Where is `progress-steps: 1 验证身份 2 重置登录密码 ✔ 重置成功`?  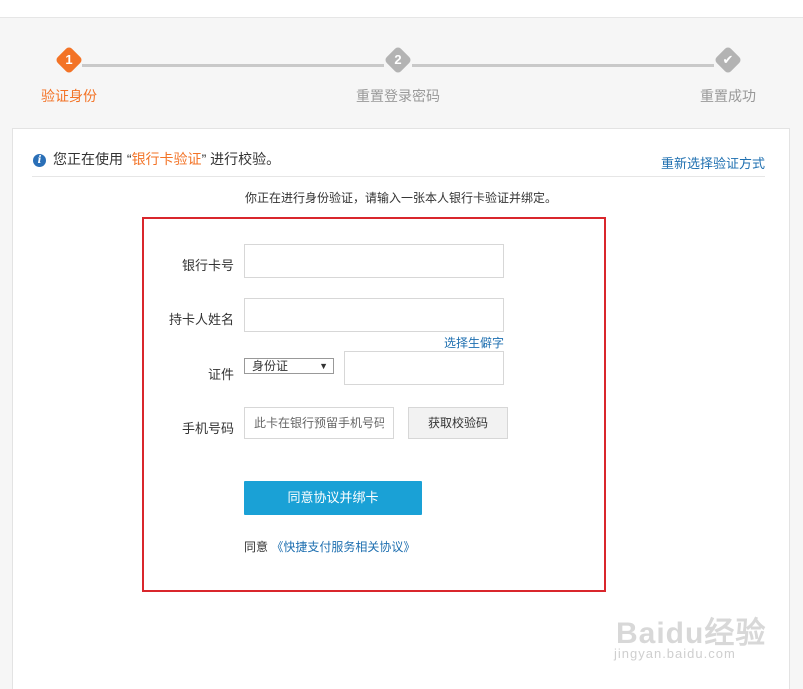 progress-steps: 1 验证身份 2 重置登录密码 ✔ 重置成功 is located at coordinates (401, 75).